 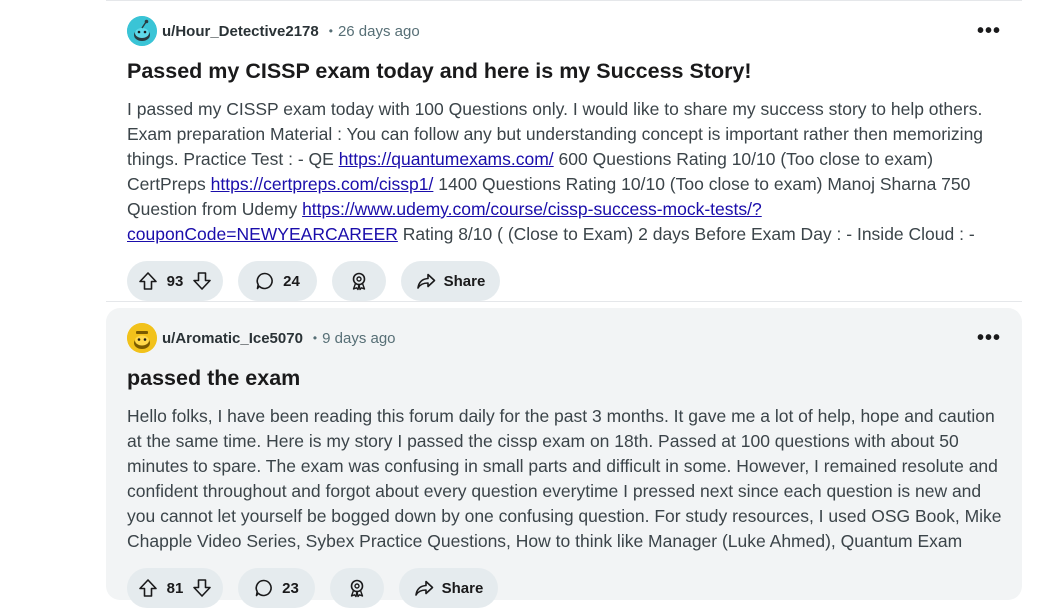 What do you see at coordinates (276, 588) in the screenshot?
I see `comments-button: 23` at bounding box center [276, 588].